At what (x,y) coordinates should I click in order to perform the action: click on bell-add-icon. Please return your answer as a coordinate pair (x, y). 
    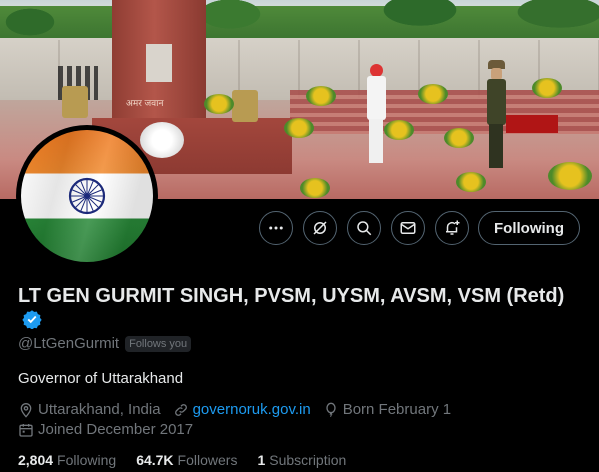
    Looking at the image, I should click on (453, 227).